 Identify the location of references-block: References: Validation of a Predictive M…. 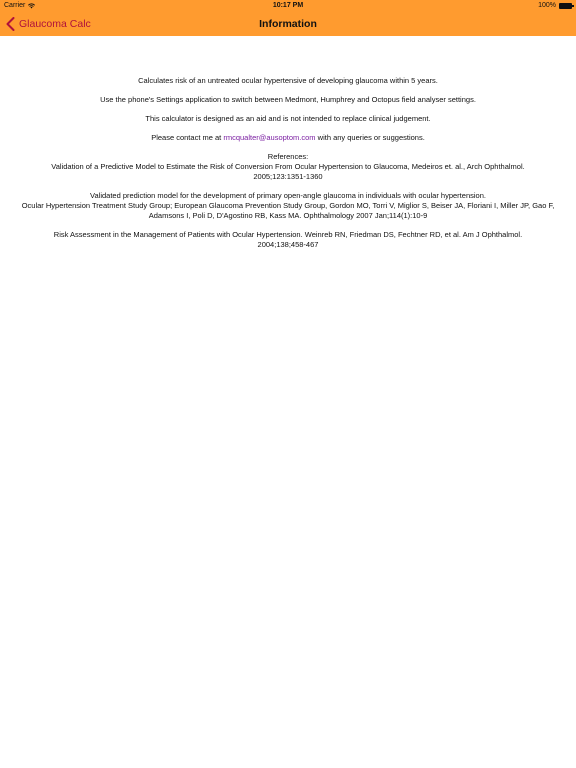
(288, 167).